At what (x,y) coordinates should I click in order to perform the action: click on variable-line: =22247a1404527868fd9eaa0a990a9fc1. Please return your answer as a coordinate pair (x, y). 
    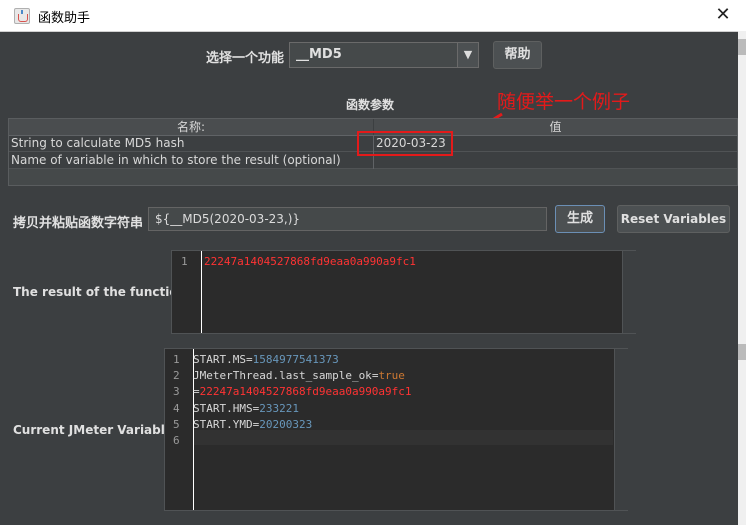
    Looking at the image, I should click on (302, 391).